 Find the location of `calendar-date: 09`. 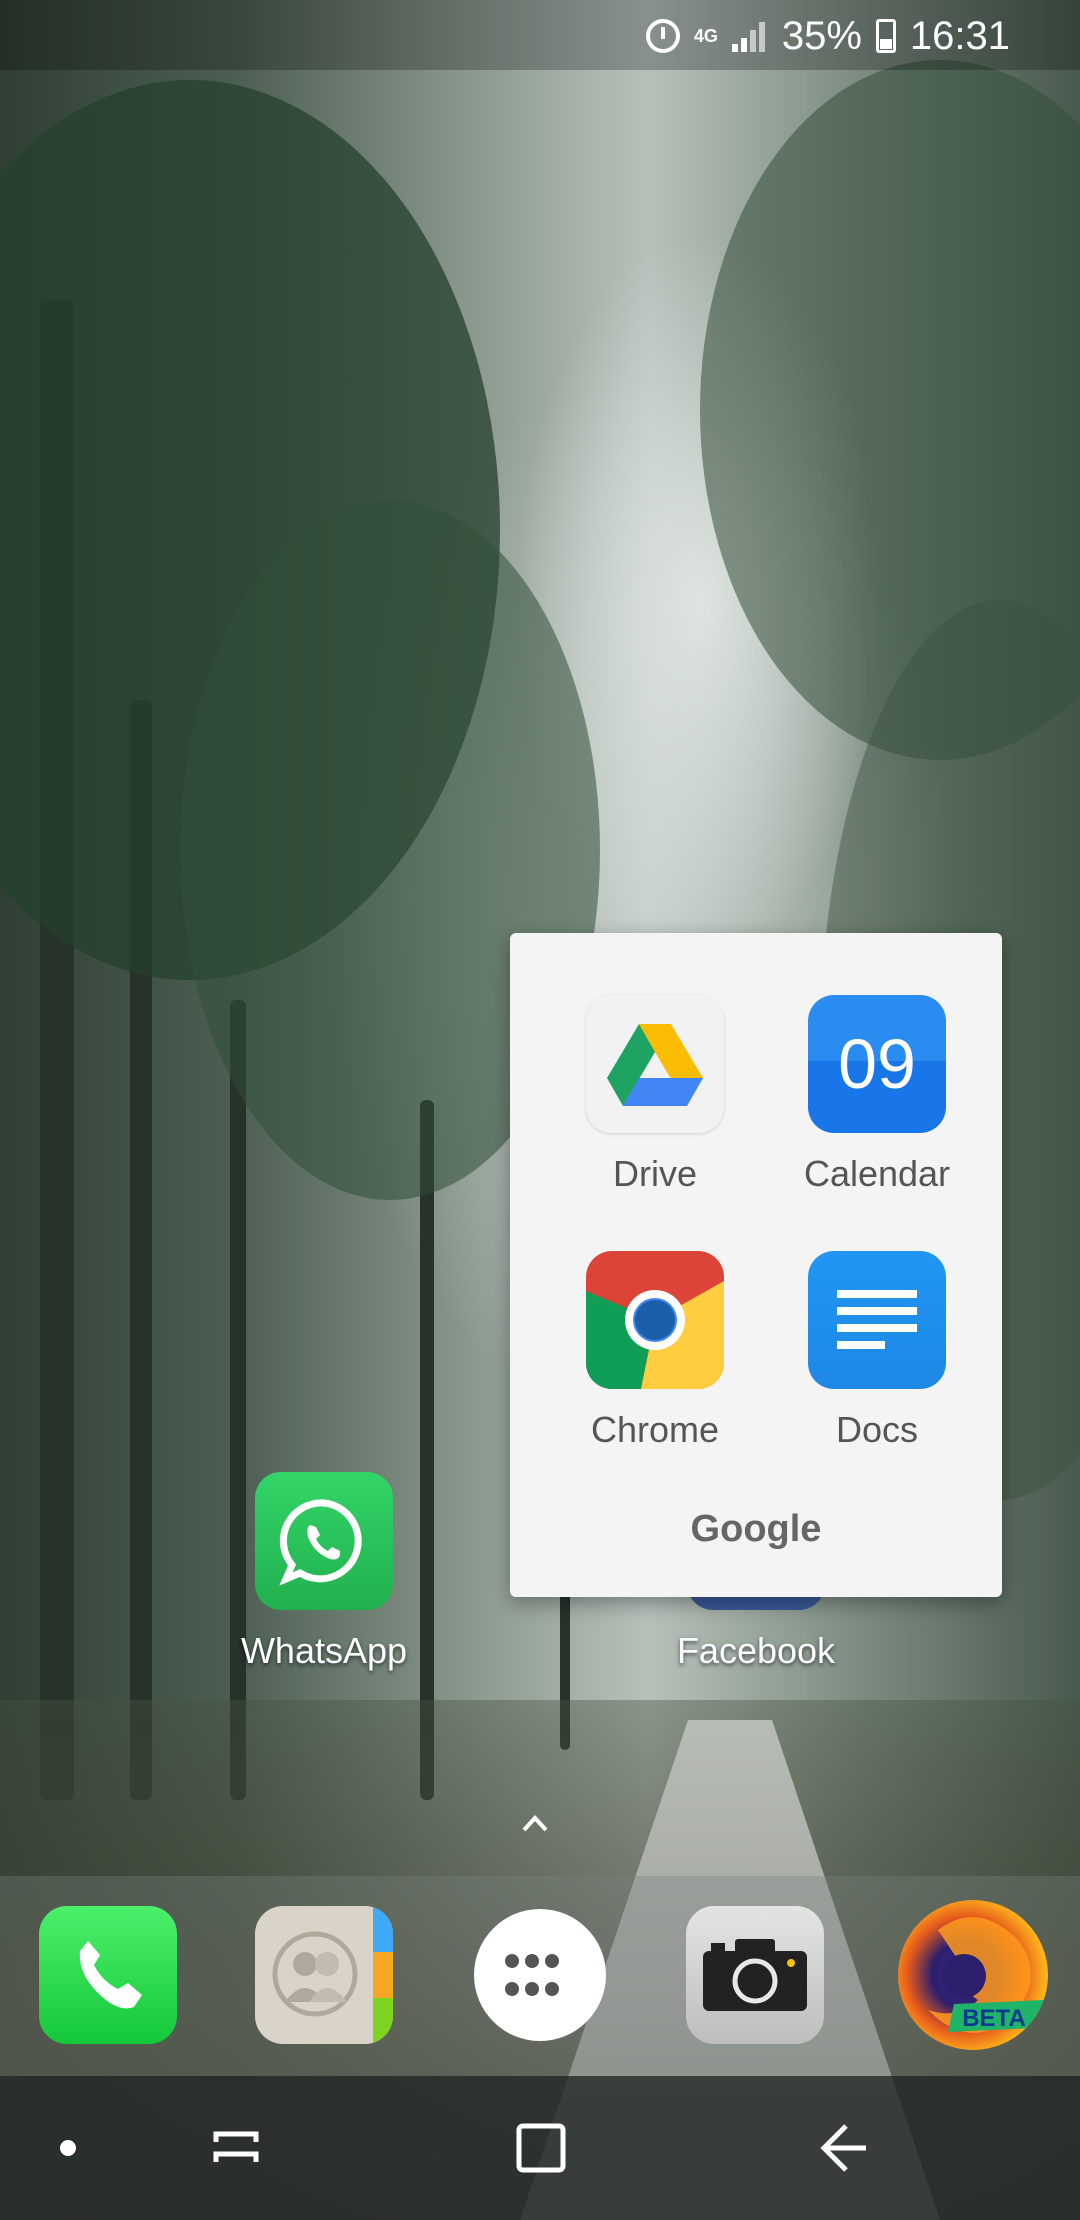

calendar-date: 09 is located at coordinates (877, 1064).